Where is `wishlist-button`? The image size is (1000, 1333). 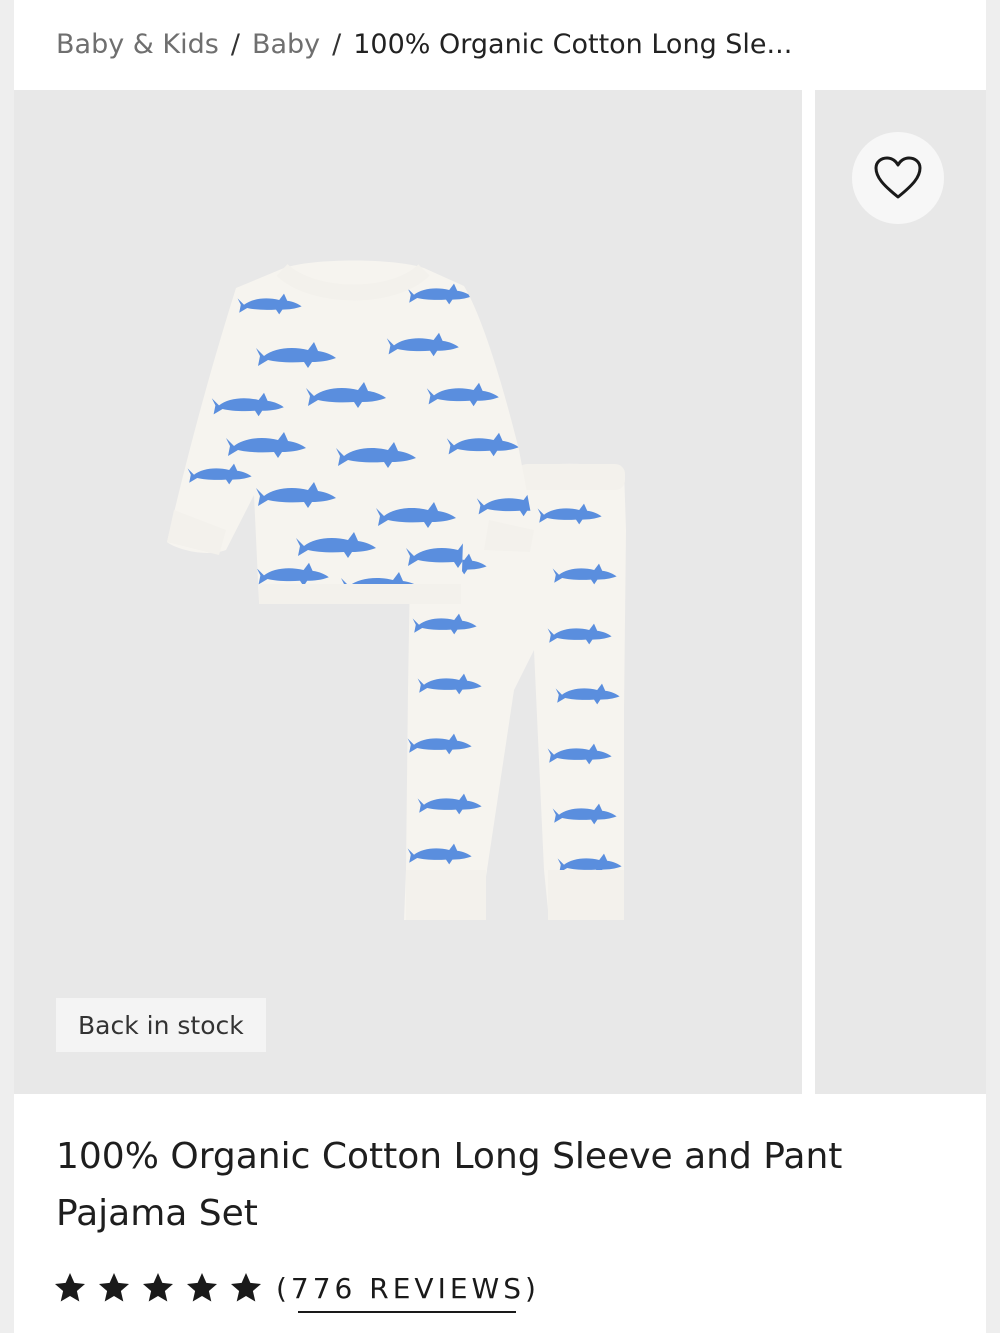 wishlist-button is located at coordinates (898, 178).